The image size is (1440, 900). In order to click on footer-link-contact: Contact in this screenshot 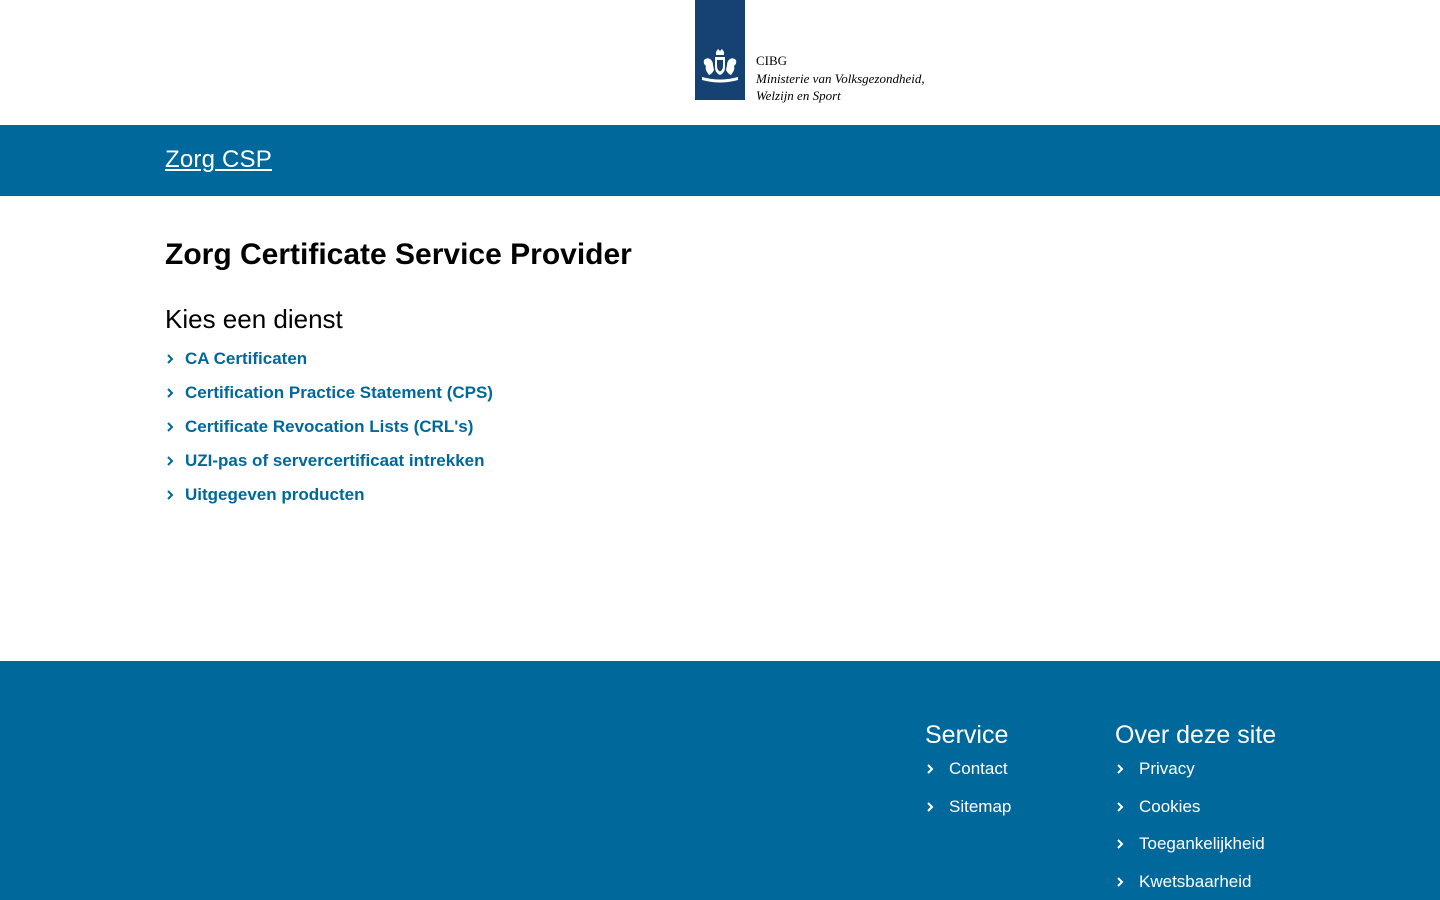, I will do `click(978, 768)`.